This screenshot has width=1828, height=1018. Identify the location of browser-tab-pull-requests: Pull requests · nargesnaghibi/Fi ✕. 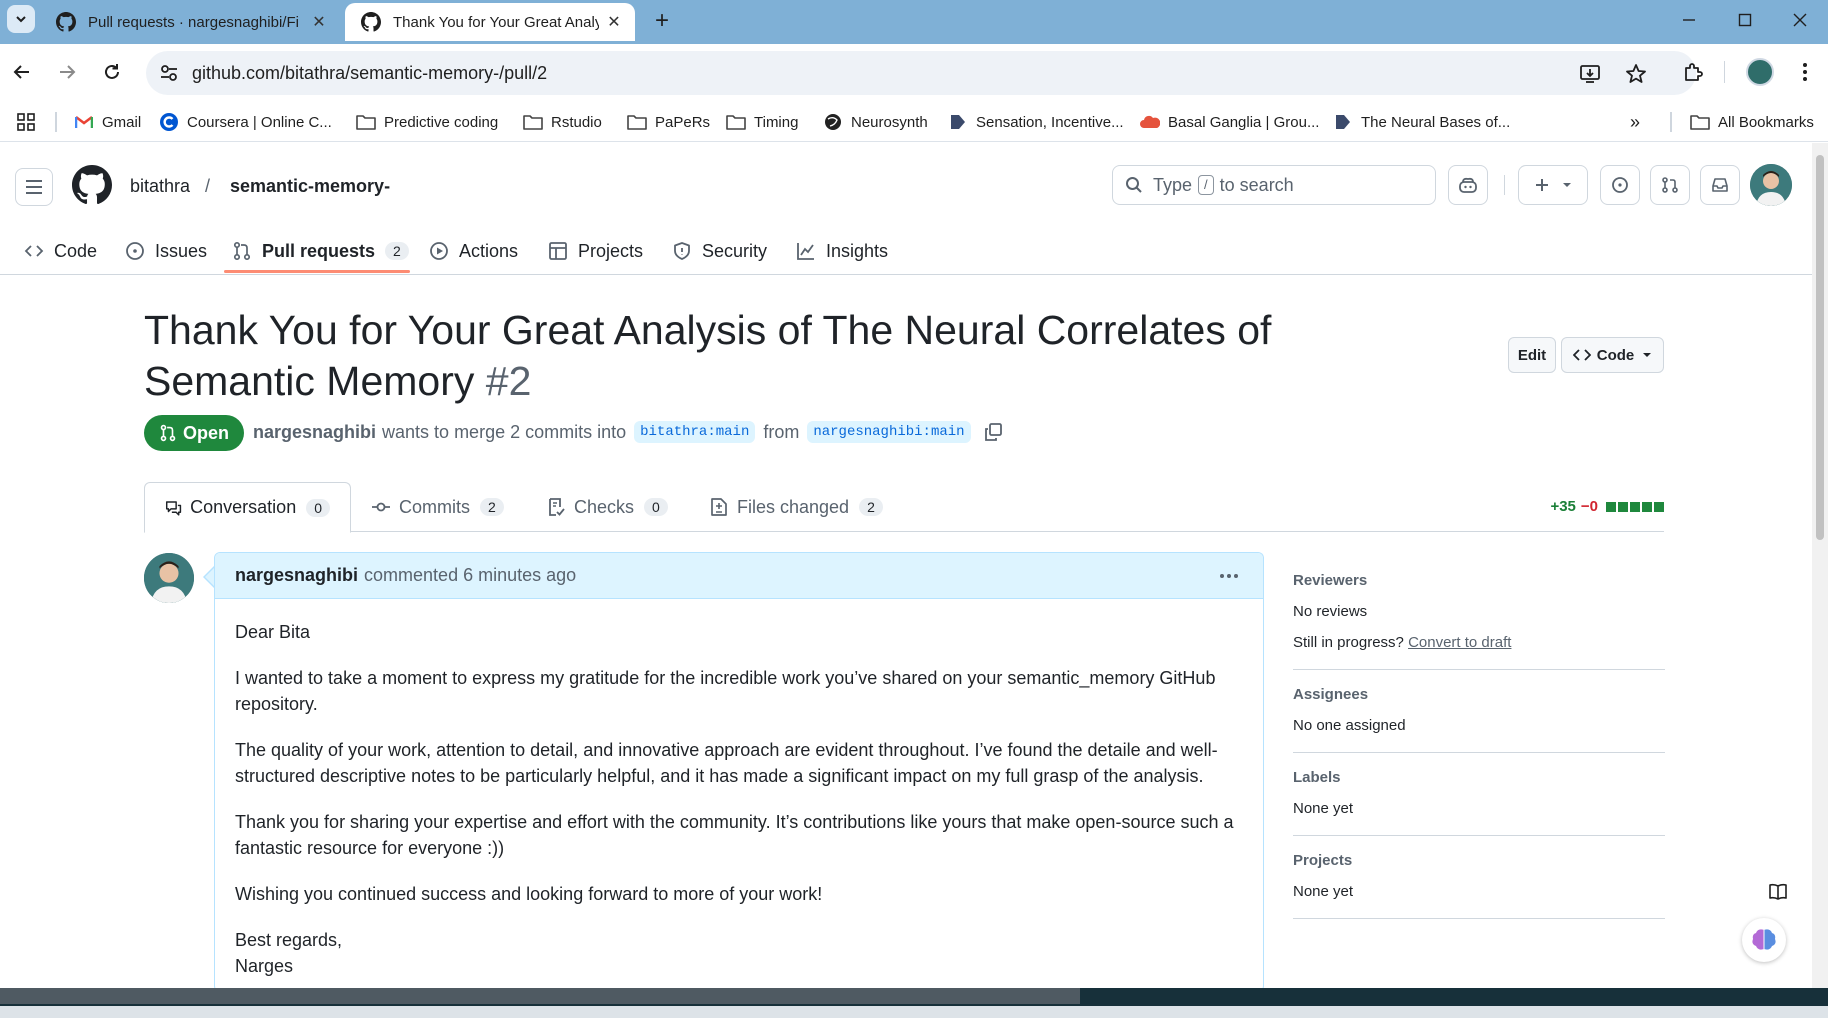
(190, 22).